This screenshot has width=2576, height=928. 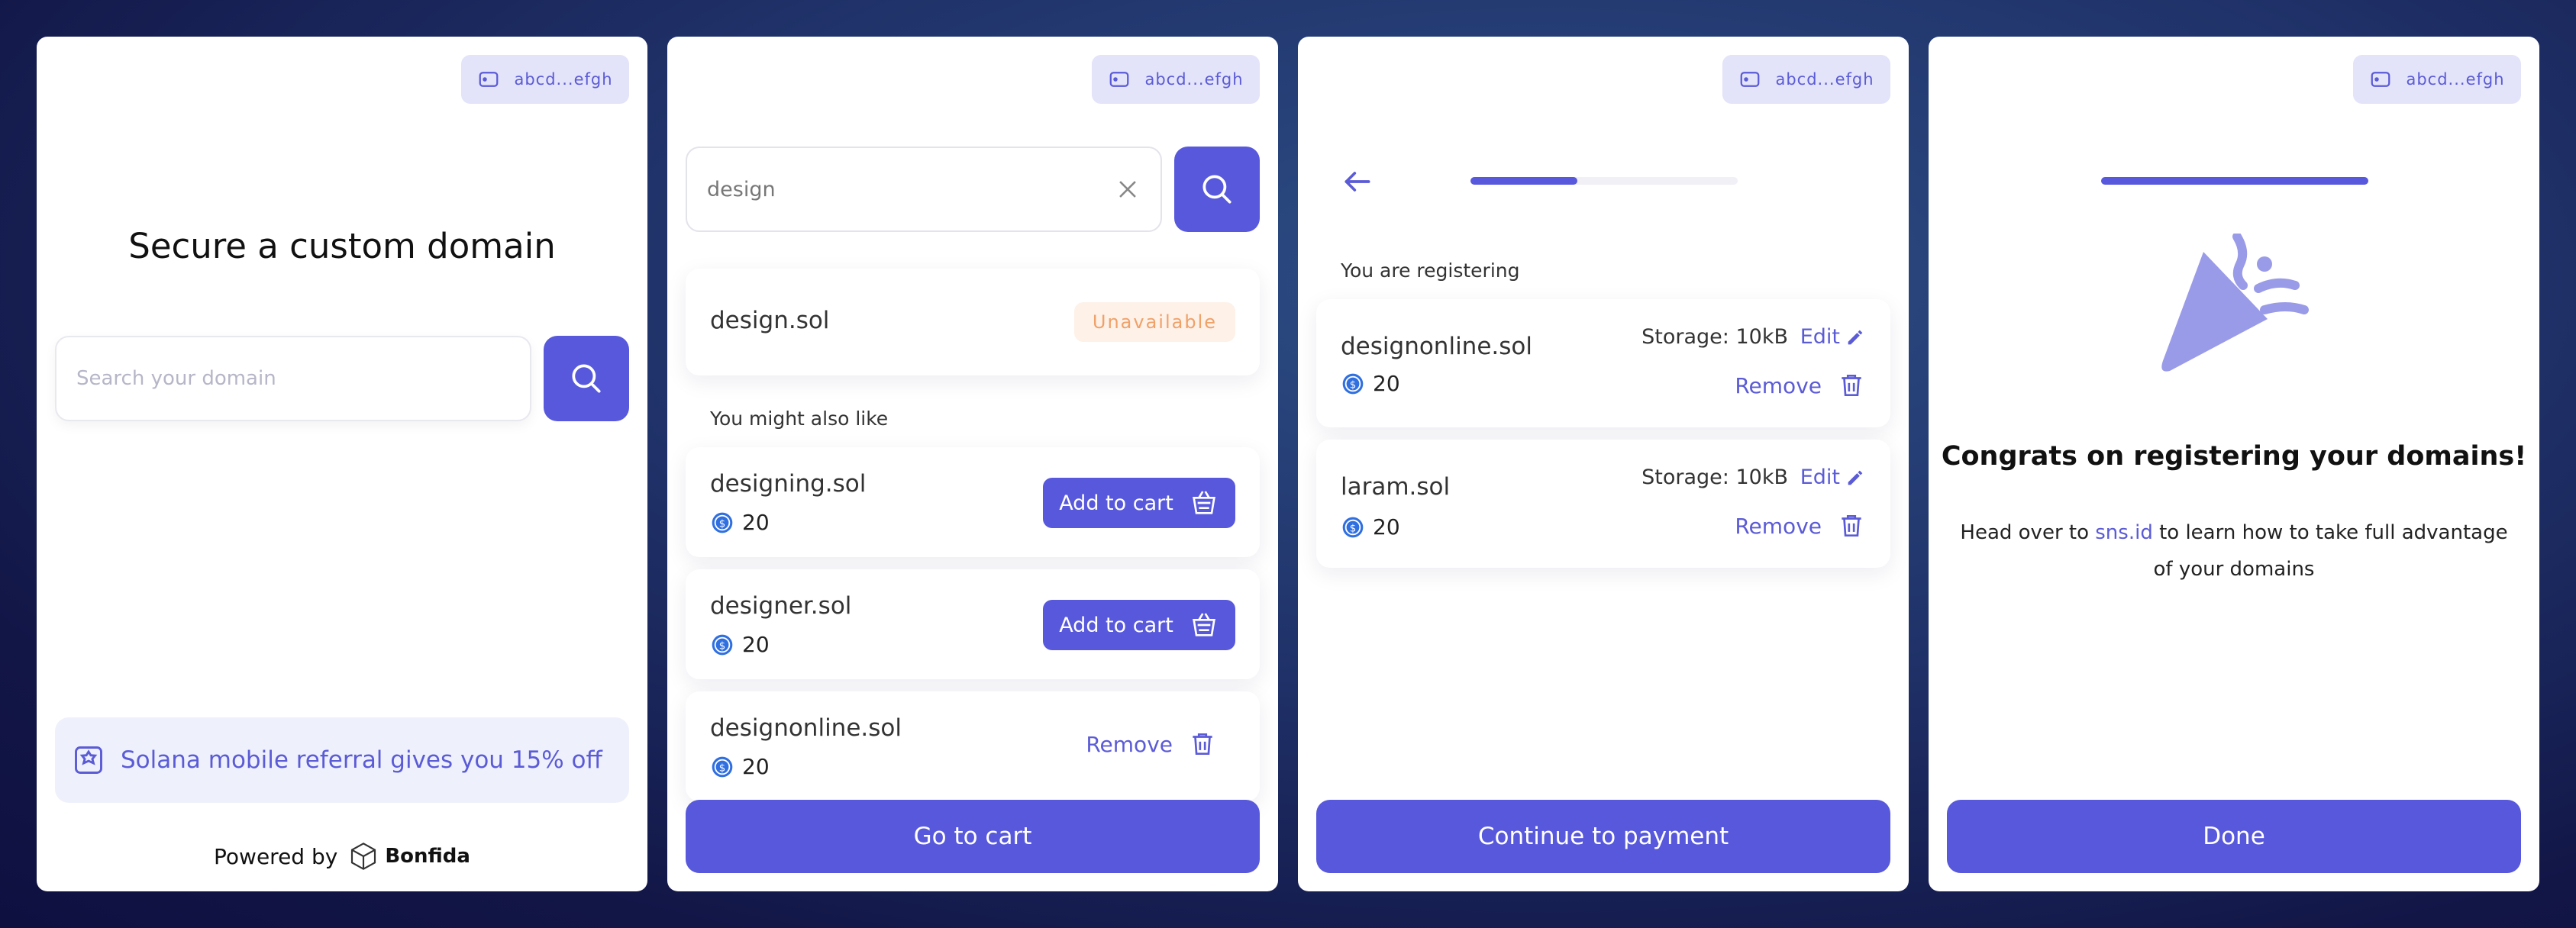 What do you see at coordinates (342, 857) in the screenshot?
I see `powered-by: Powered by Bonfida` at bounding box center [342, 857].